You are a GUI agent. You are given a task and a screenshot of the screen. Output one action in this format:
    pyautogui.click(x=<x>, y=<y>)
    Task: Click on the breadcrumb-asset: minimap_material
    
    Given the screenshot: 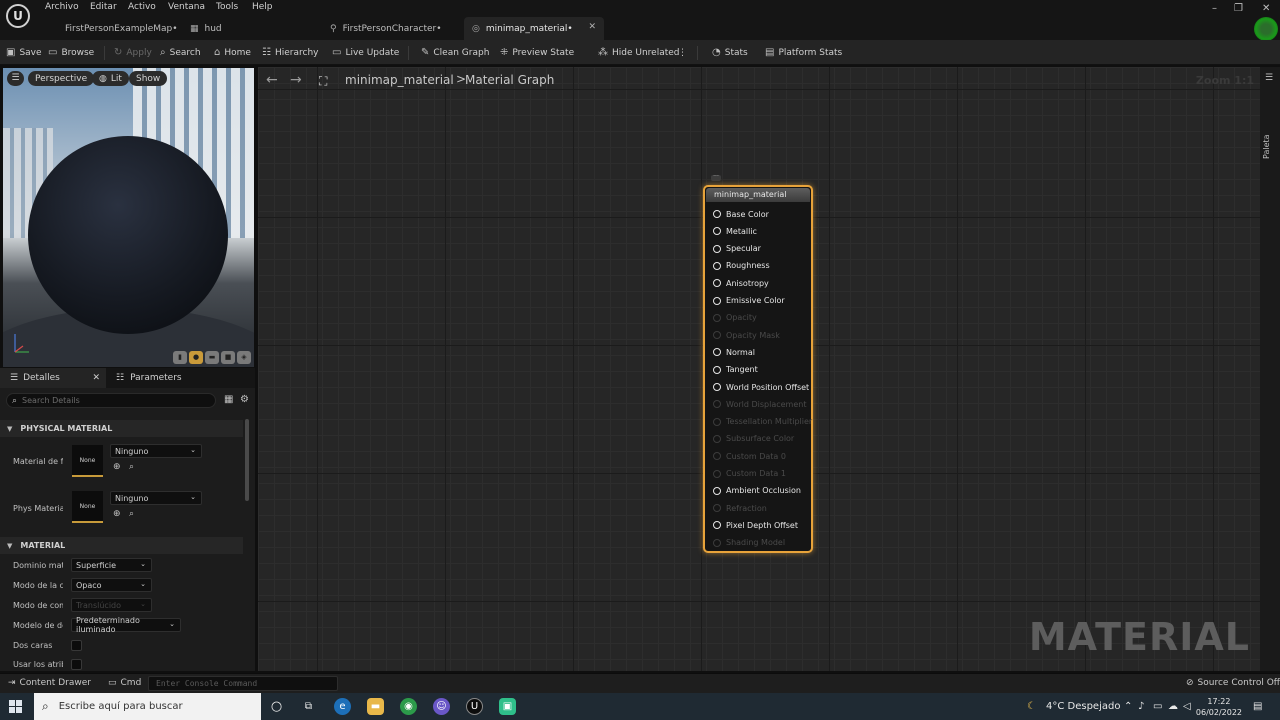 What is the action you would take?
    pyautogui.click(x=399, y=80)
    